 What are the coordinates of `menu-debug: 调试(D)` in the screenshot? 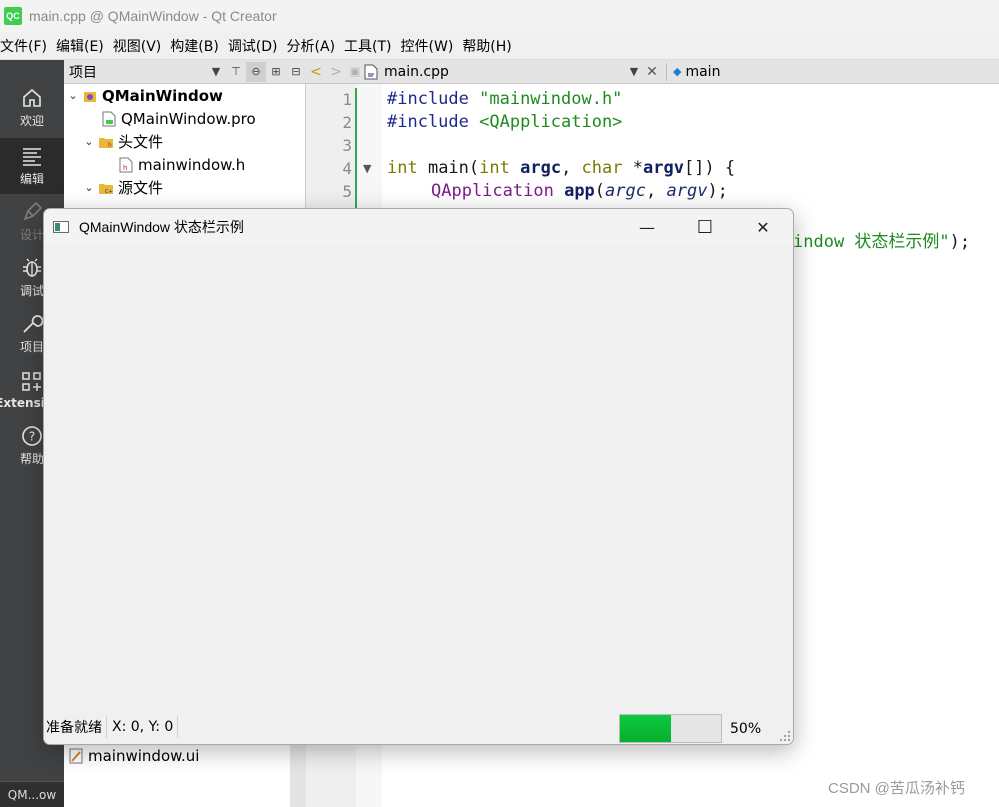 It's located at (256, 46).